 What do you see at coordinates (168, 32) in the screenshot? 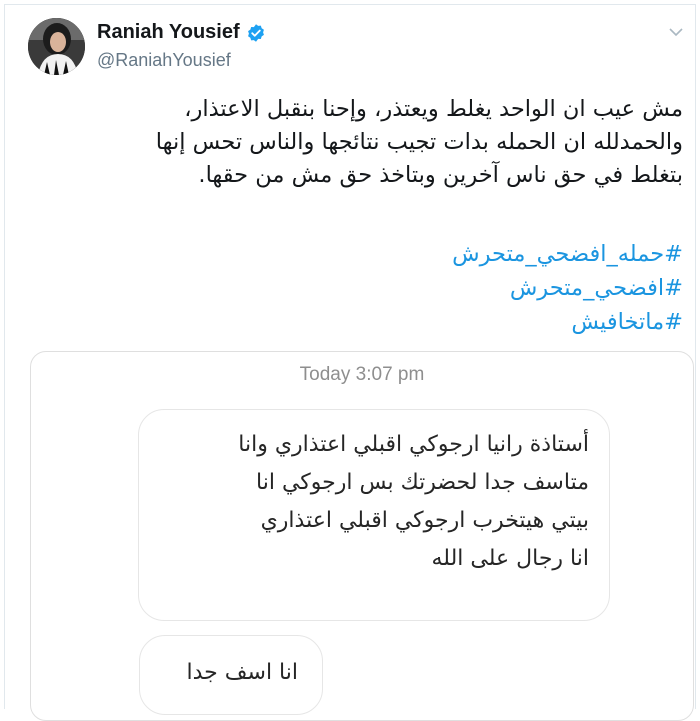
I see `author-display-name: Raniah Yousief` at bounding box center [168, 32].